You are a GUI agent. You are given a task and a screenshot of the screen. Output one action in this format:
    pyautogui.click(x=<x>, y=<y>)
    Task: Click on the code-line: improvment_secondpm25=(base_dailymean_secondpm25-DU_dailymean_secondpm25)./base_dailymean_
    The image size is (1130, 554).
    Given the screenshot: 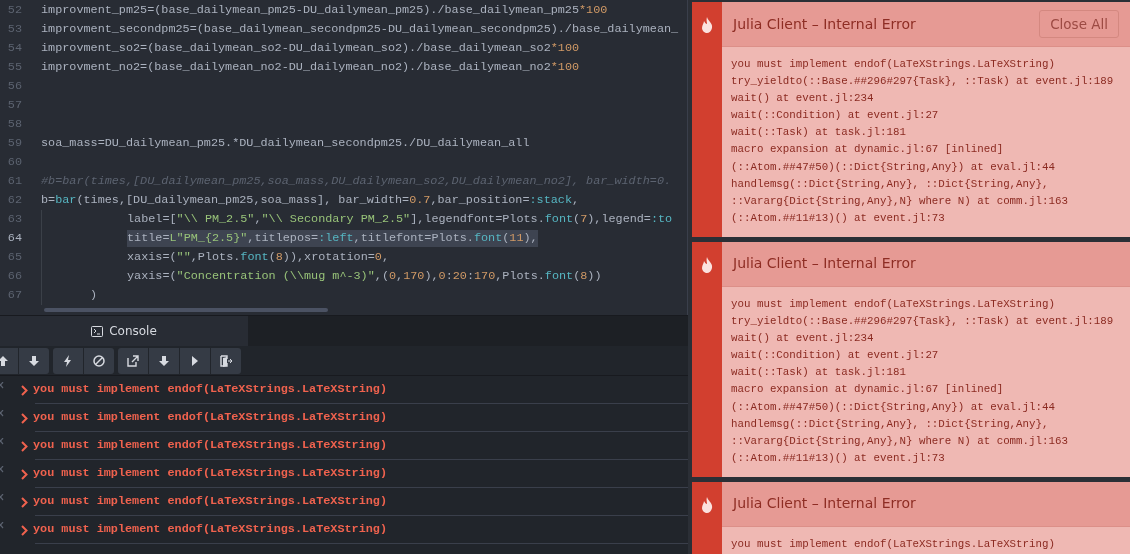 What is the action you would take?
    pyautogui.click(x=360, y=29)
    